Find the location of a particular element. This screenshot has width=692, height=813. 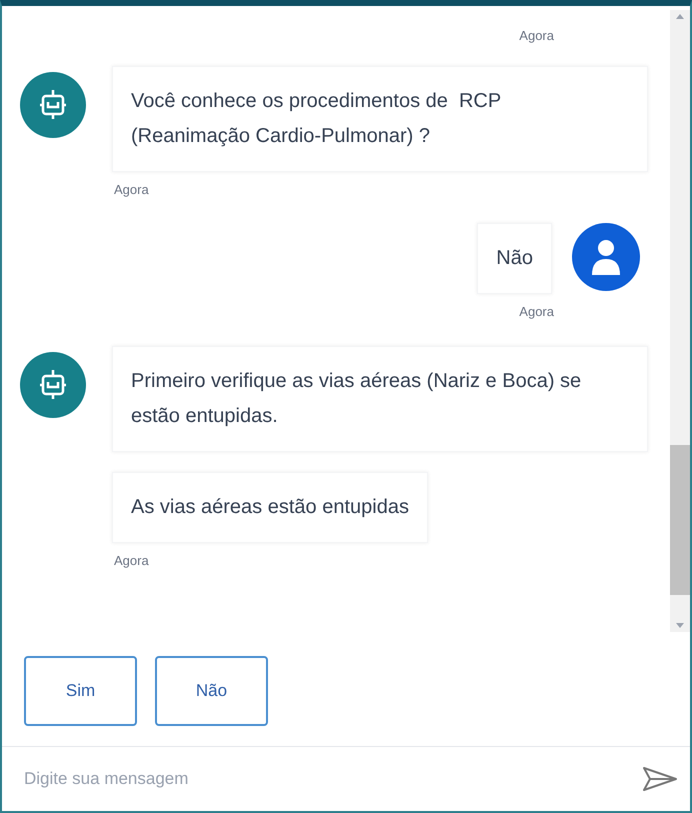

scroll-thumb is located at coordinates (680, 520).